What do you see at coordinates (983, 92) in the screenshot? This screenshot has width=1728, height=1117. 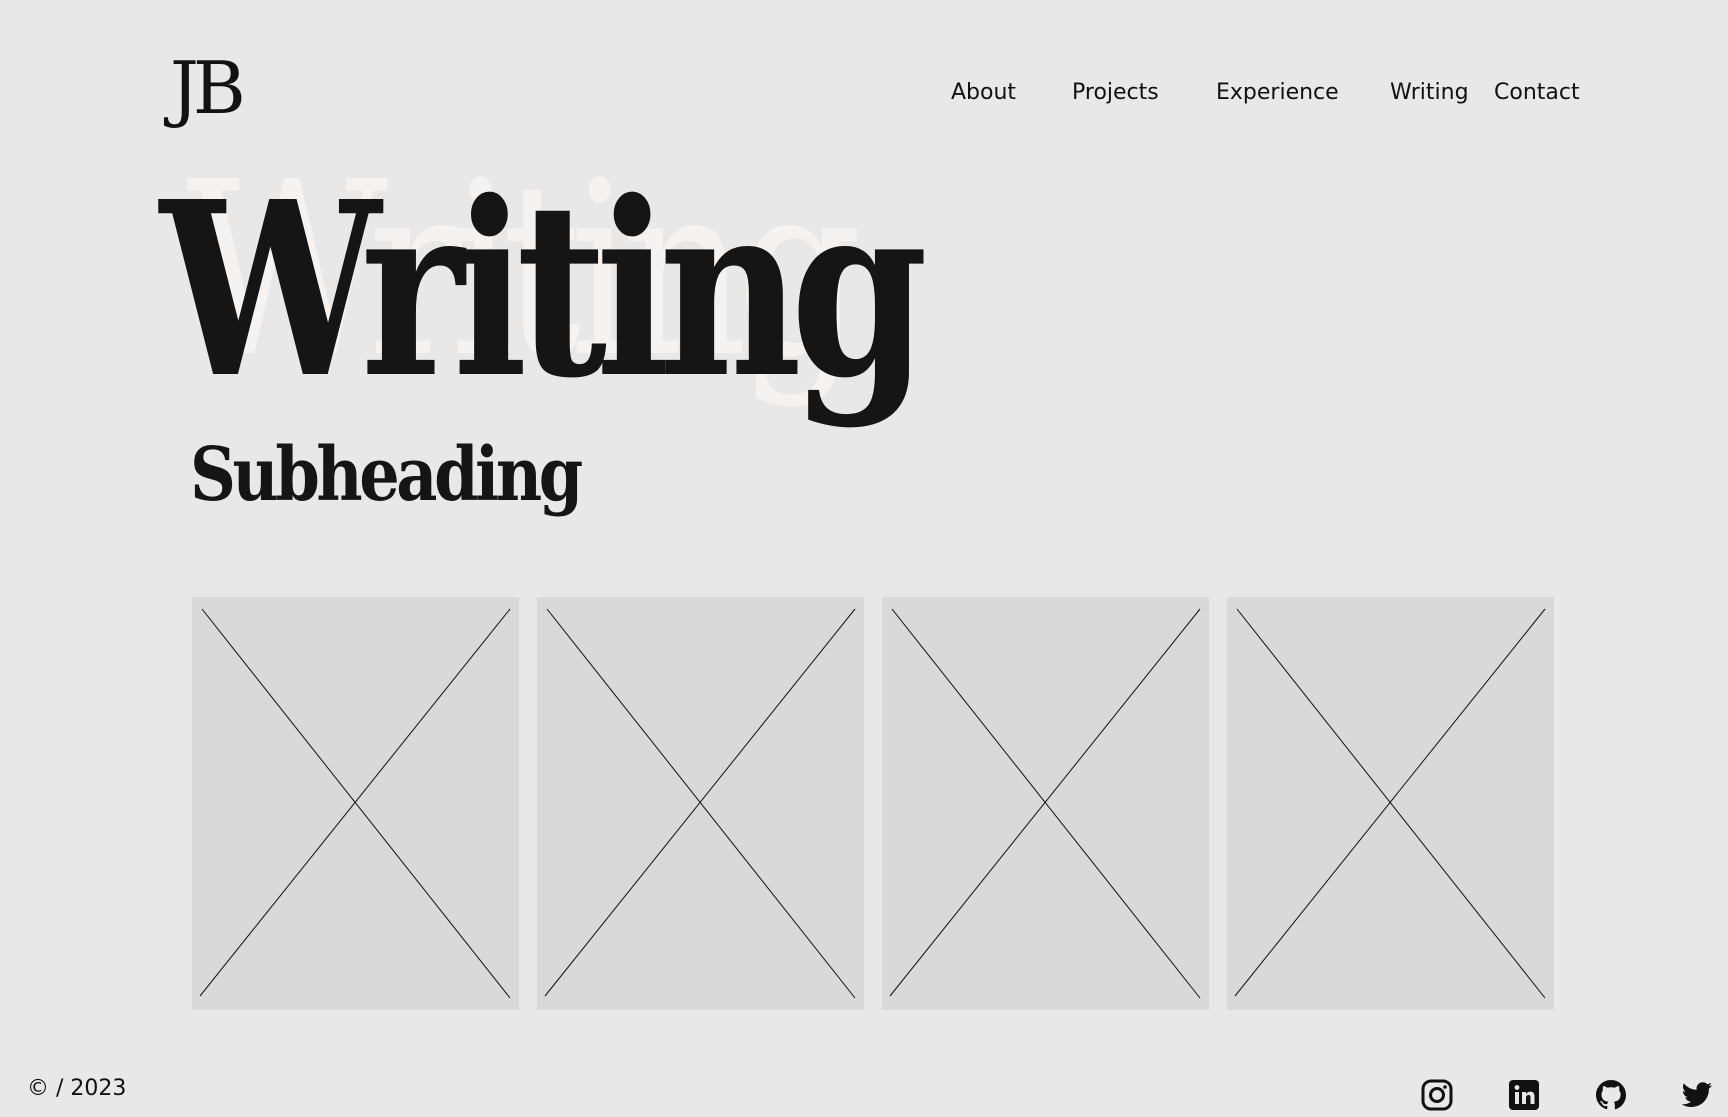 I see `nav-link-about: About` at bounding box center [983, 92].